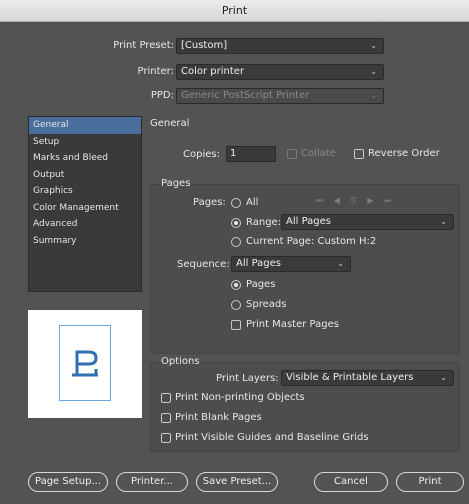 This screenshot has width=469, height=504. I want to click on print-master-pages-checkbox, so click(236, 325).